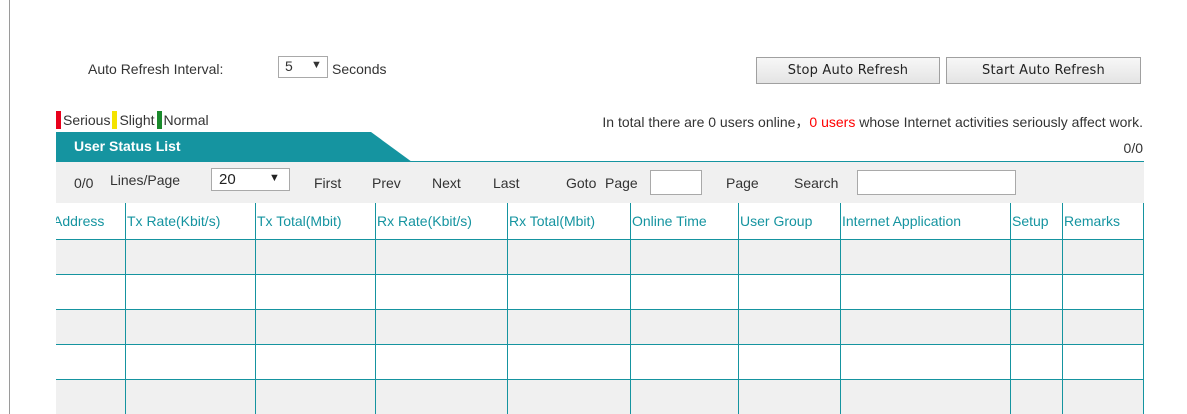  What do you see at coordinates (234, 147) in the screenshot?
I see `tab-user-status-list: User Status List` at bounding box center [234, 147].